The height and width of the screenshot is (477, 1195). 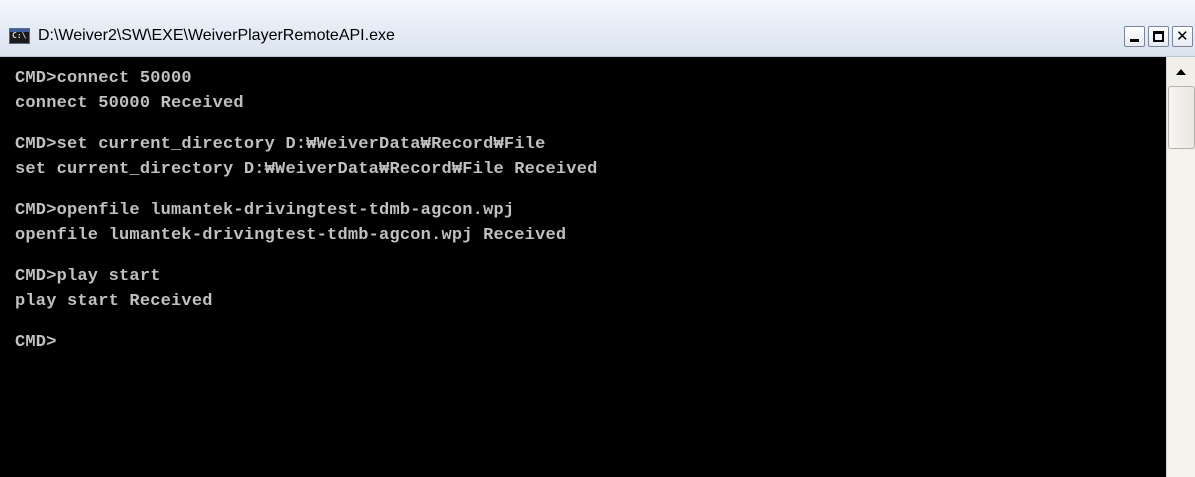 What do you see at coordinates (129, 103) in the screenshot?
I see `console-line: connect 50000 Received` at bounding box center [129, 103].